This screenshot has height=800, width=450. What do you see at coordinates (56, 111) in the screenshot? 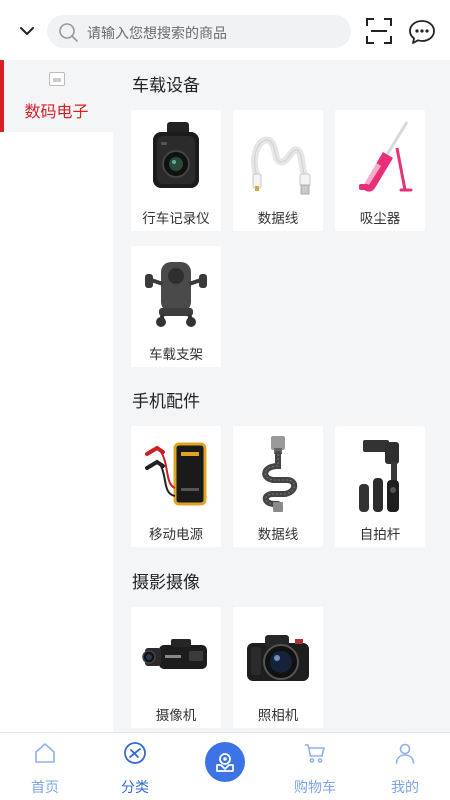
I see `sidebar-item-label: 数码电子` at bounding box center [56, 111].